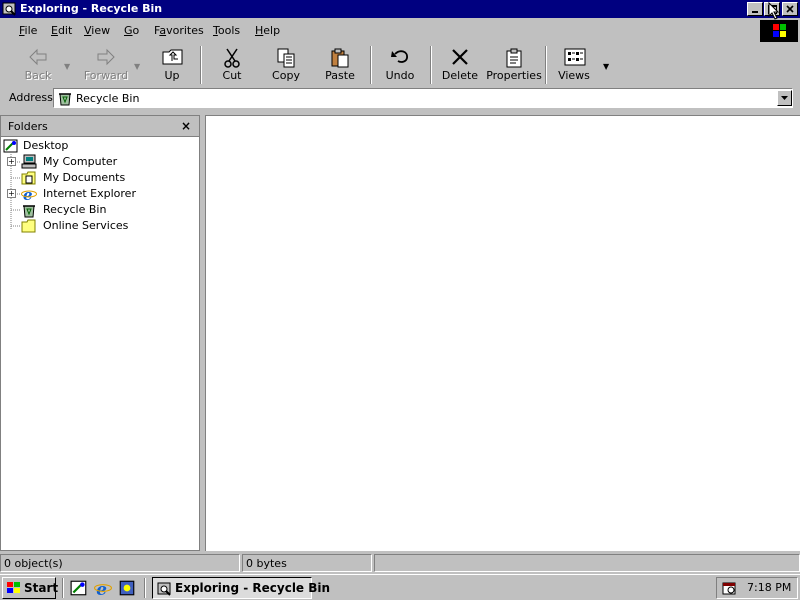 The width and height of the screenshot is (800, 600). Describe the element at coordinates (131, 30) in the screenshot. I see `menu-go: Go` at that location.